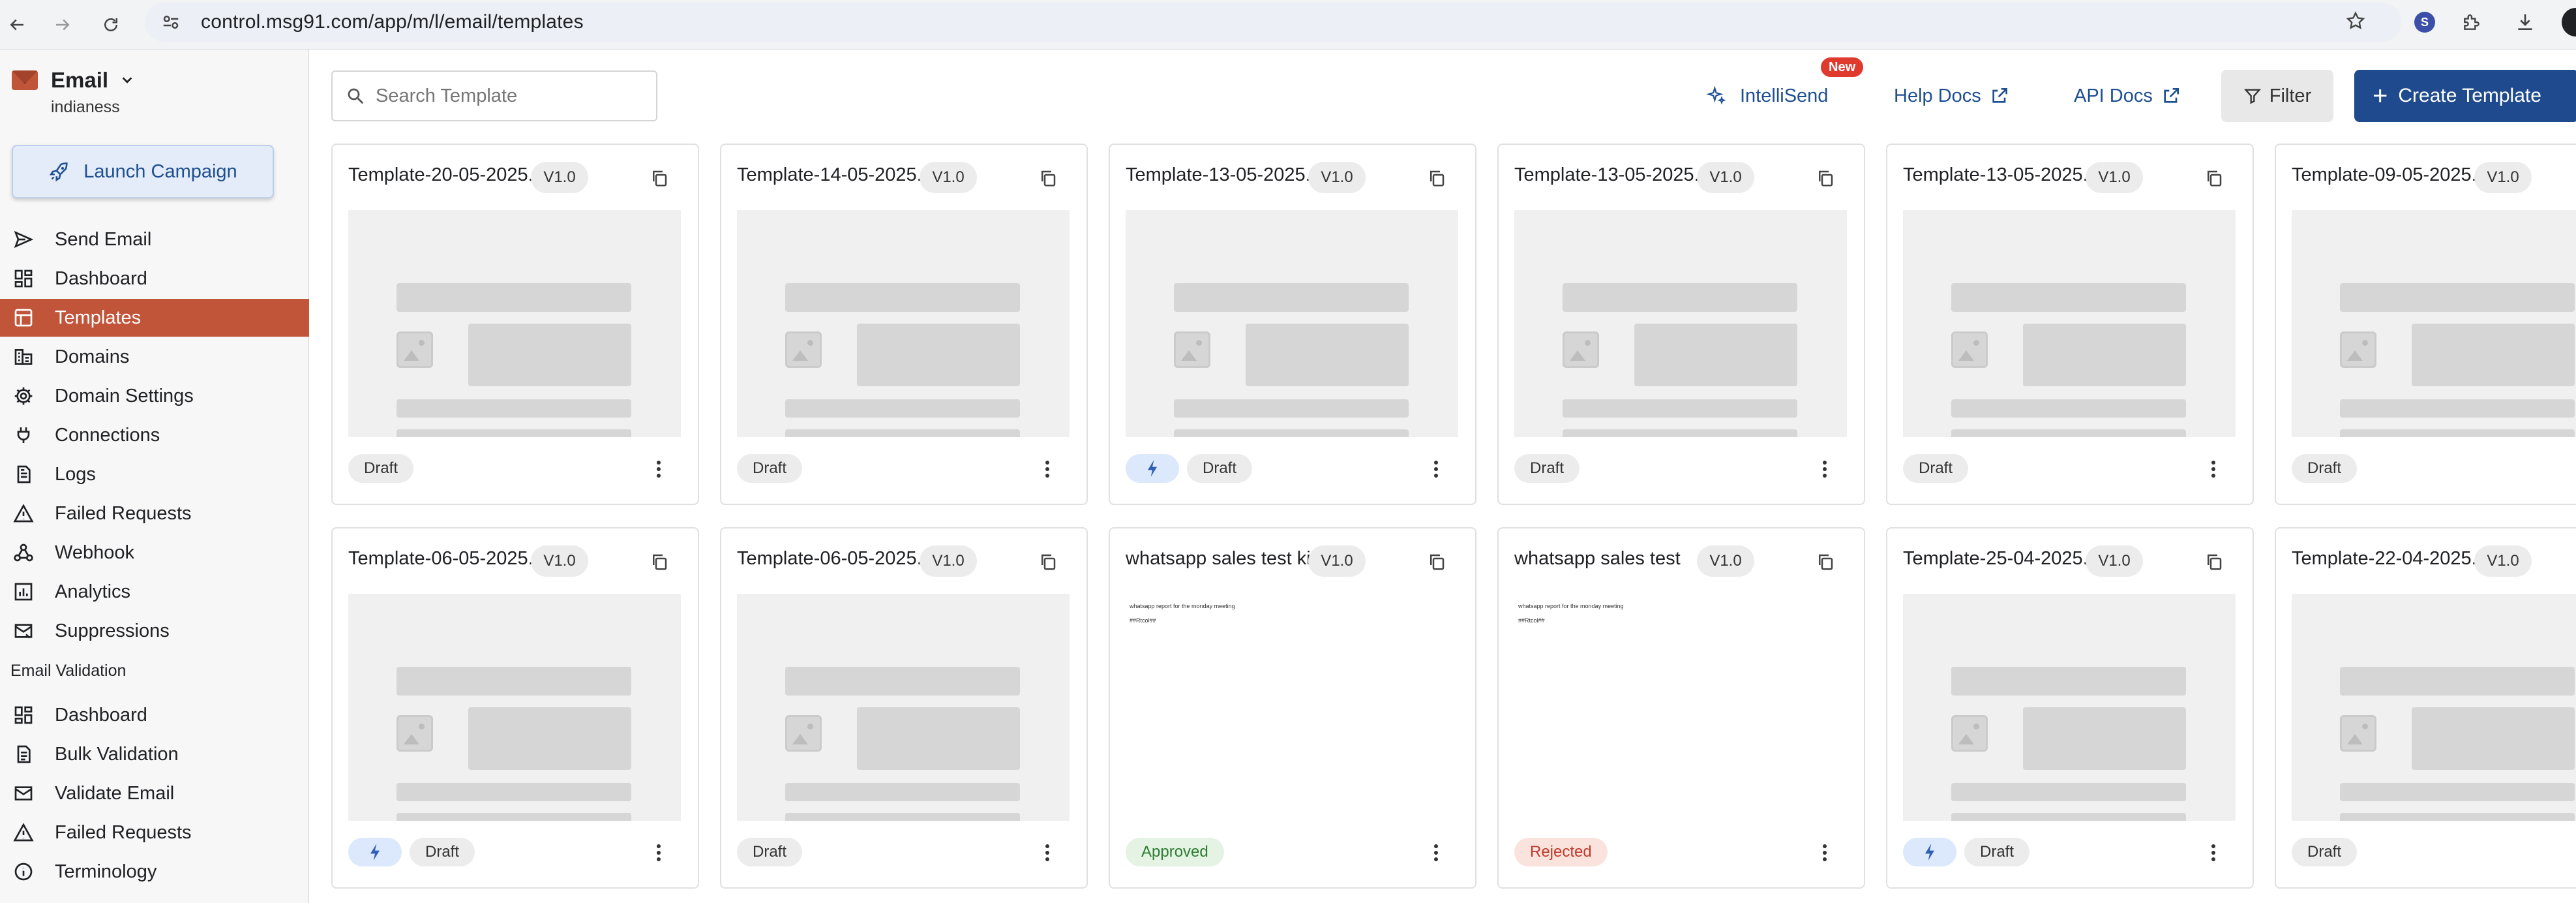 The height and width of the screenshot is (903, 2576). I want to click on extension-s-icon: S, so click(2424, 22).